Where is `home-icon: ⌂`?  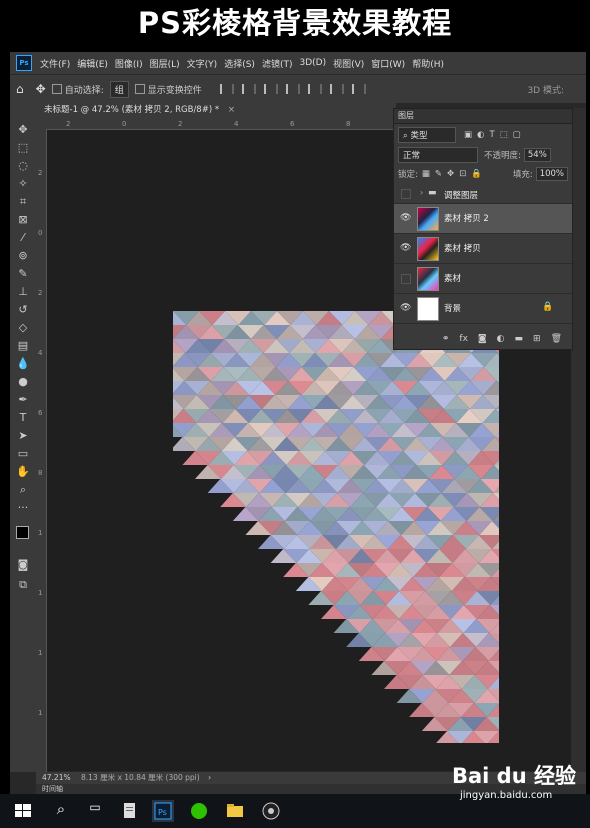
home-icon: ⌂ is located at coordinates (20, 89).